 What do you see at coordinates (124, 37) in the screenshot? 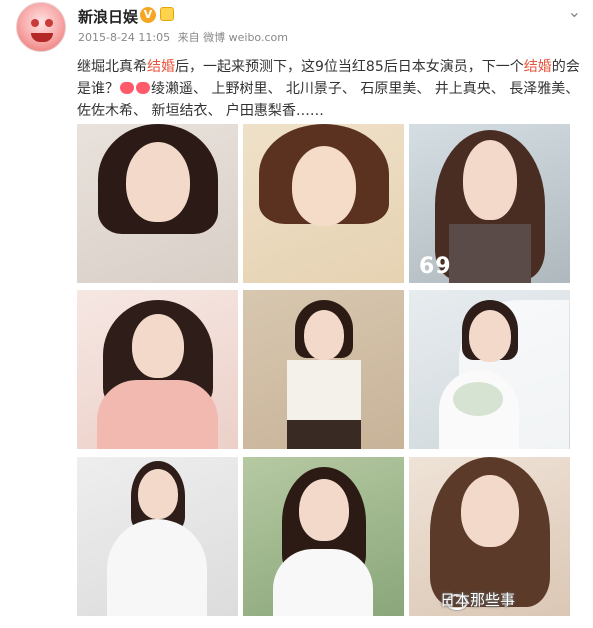
I see `post-timestamp: 2015-8-24 11:05` at bounding box center [124, 37].